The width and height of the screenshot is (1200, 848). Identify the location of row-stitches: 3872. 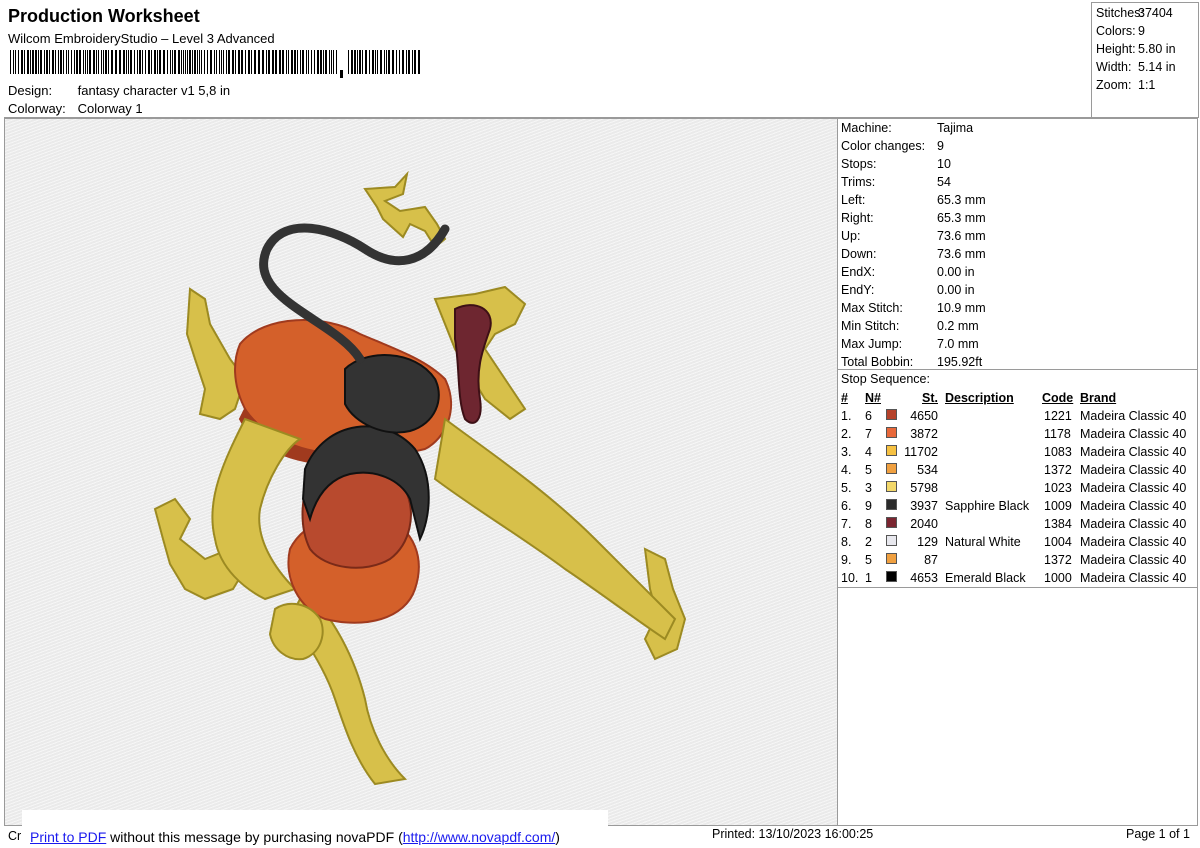
(924, 434).